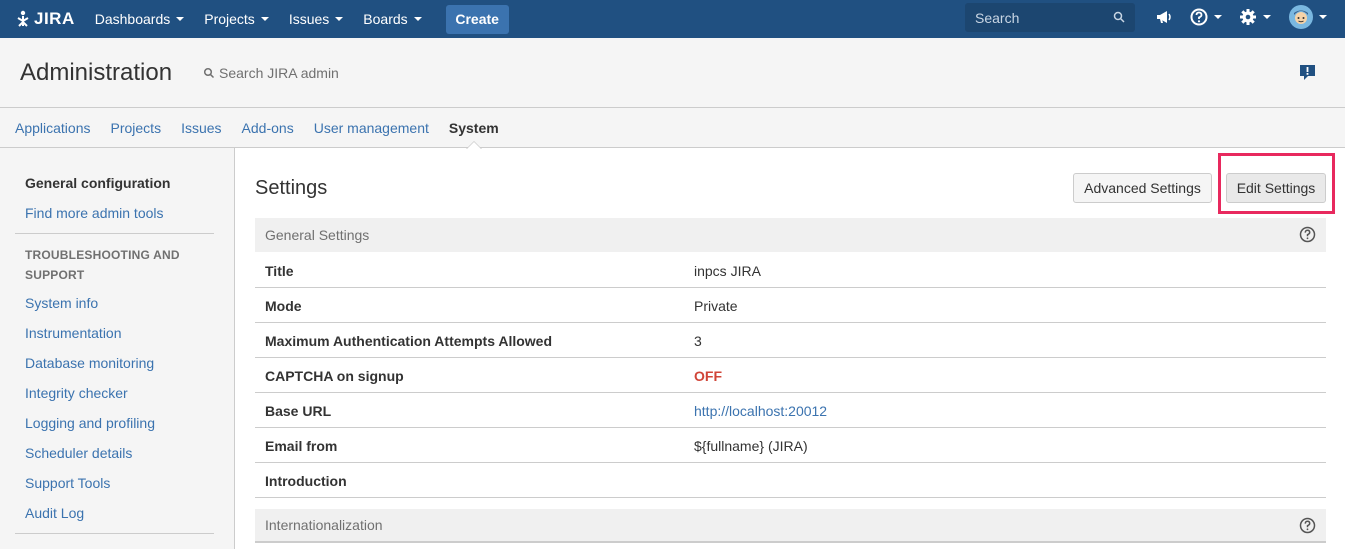 The height and width of the screenshot is (549, 1345). I want to click on megaphone-icon, so click(1164, 17).